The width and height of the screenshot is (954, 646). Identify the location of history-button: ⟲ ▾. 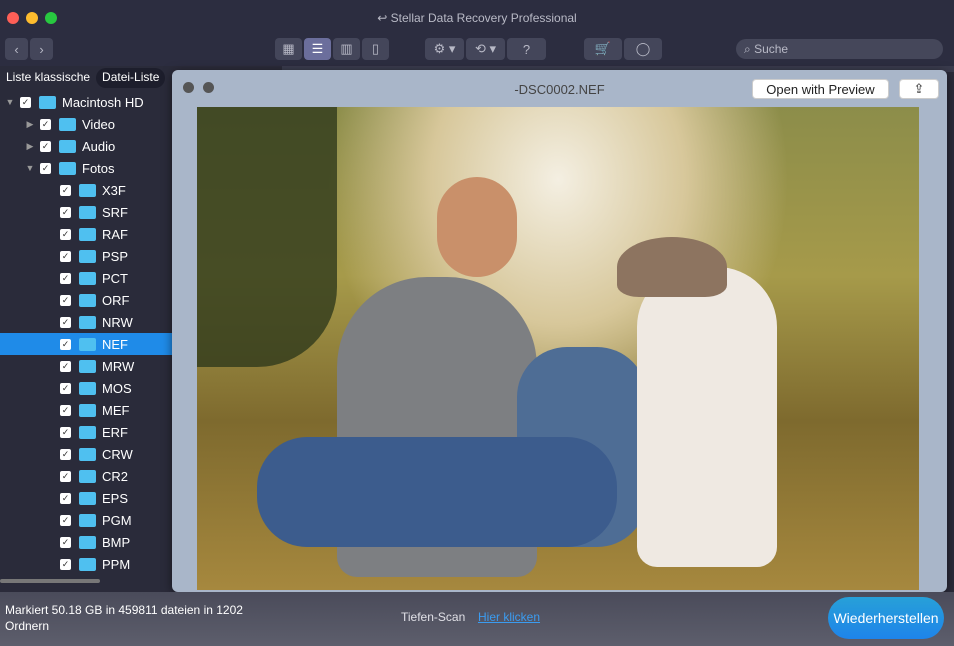
(485, 49).